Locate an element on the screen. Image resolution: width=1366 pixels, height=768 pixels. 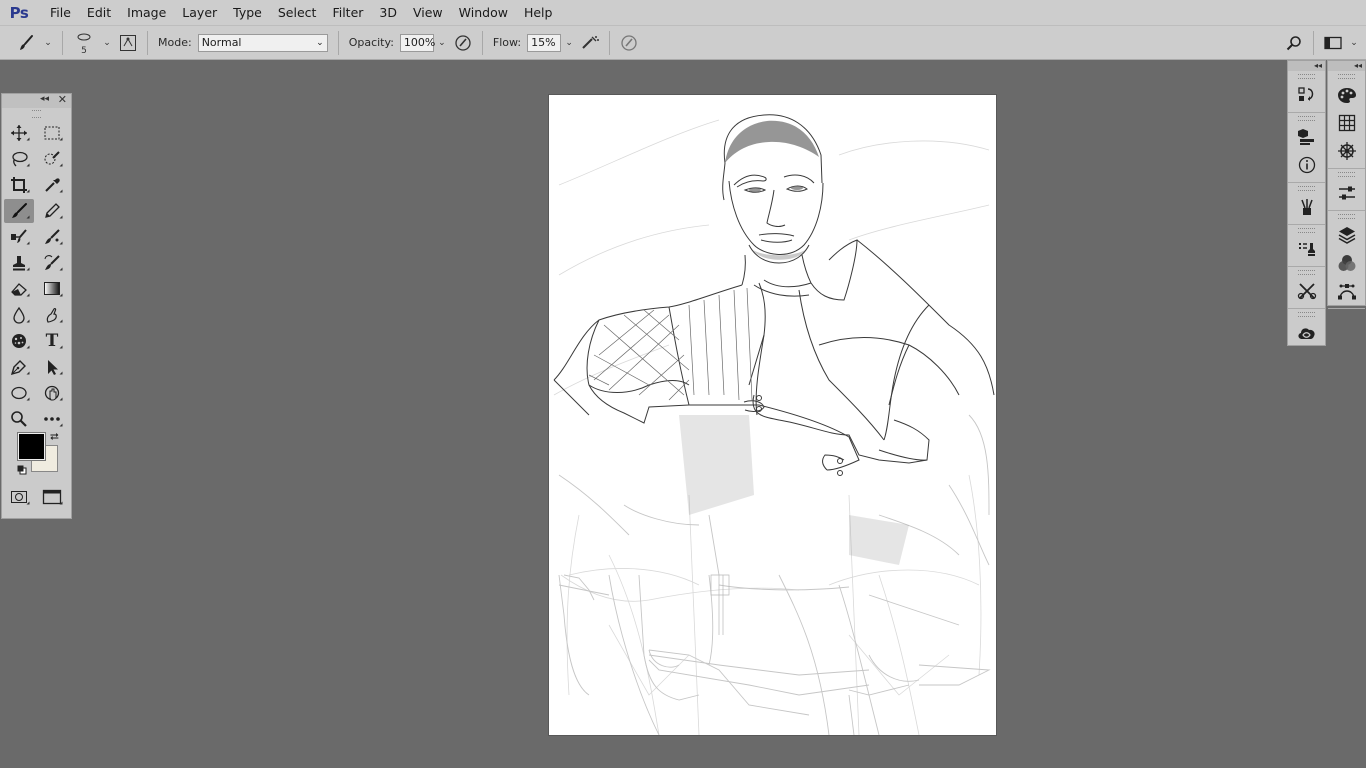
sponge-tool-icon is located at coordinates (19, 341).